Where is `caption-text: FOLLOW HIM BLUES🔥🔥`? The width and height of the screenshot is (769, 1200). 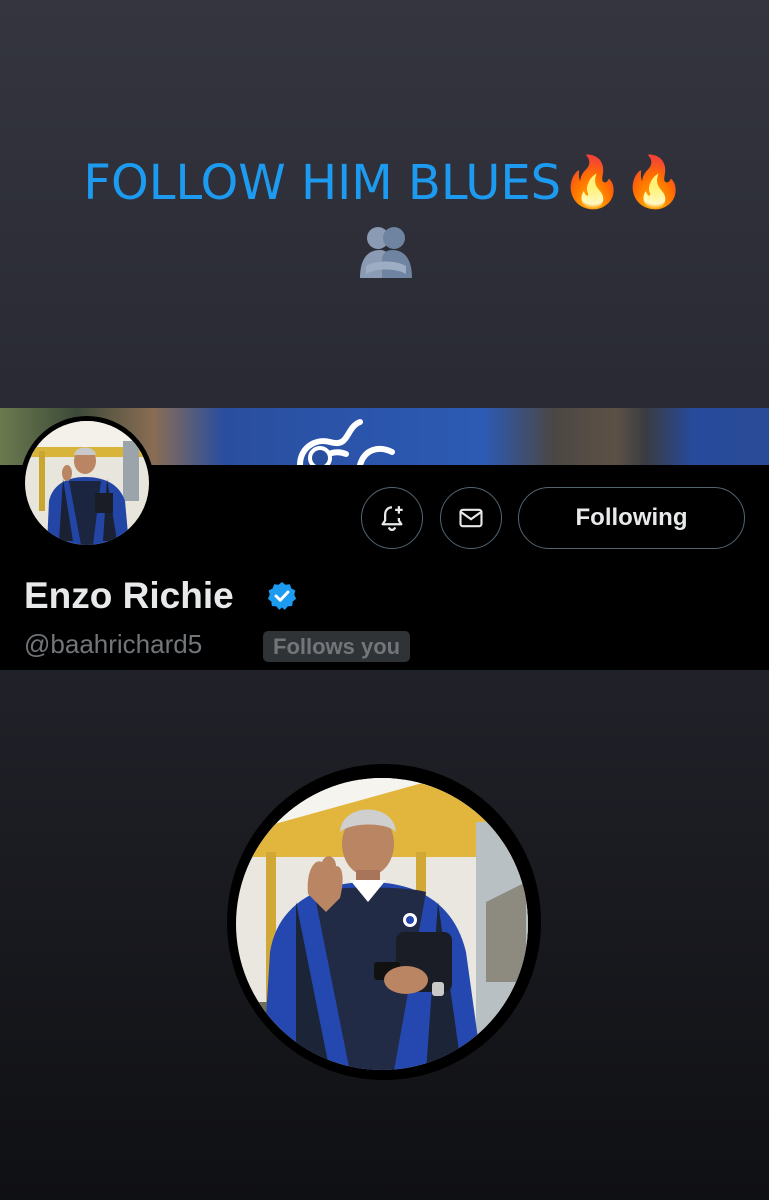 caption-text: FOLLOW HIM BLUES🔥🔥 is located at coordinates (384, 182).